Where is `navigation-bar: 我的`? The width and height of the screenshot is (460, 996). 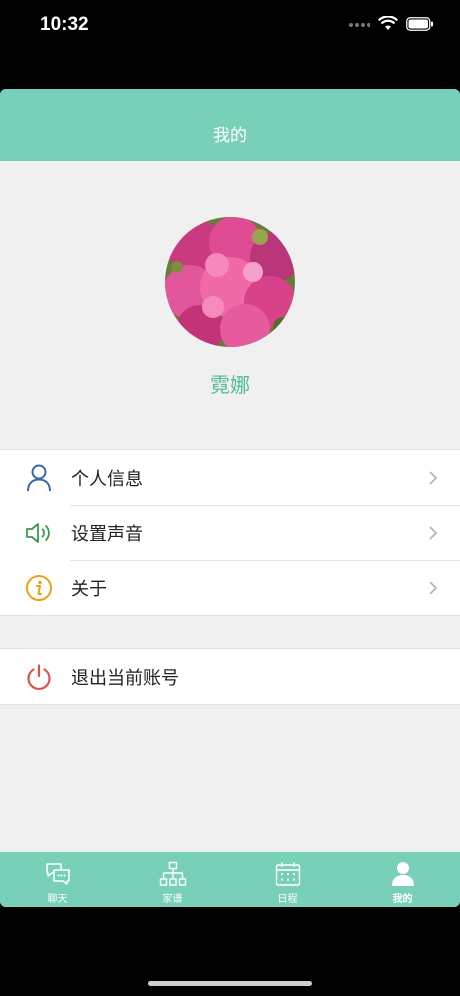 navigation-bar: 我的 is located at coordinates (230, 125).